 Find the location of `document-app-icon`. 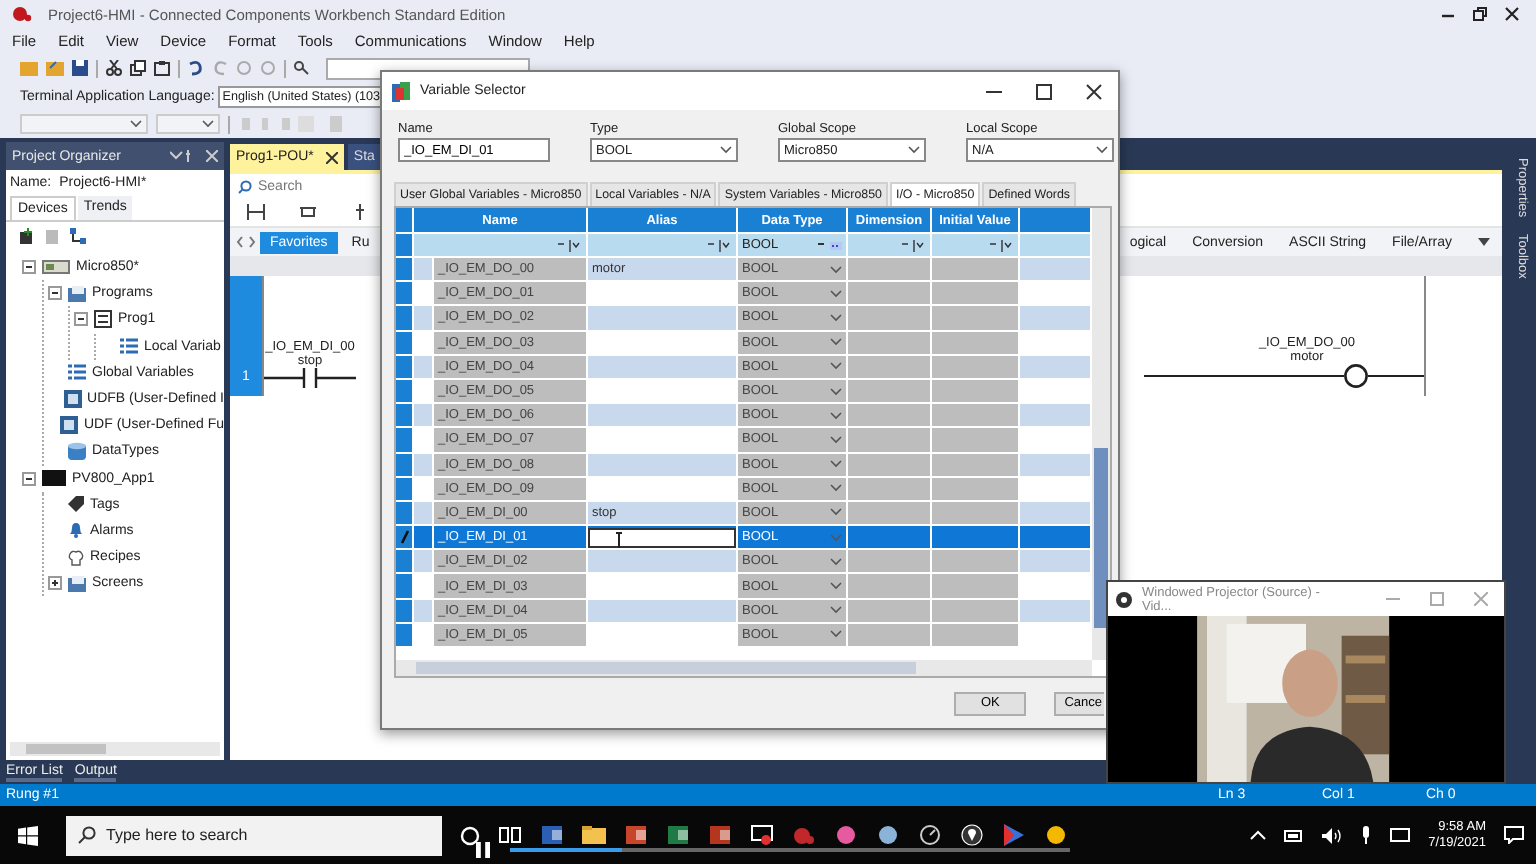

document-app-icon is located at coordinates (552, 835).